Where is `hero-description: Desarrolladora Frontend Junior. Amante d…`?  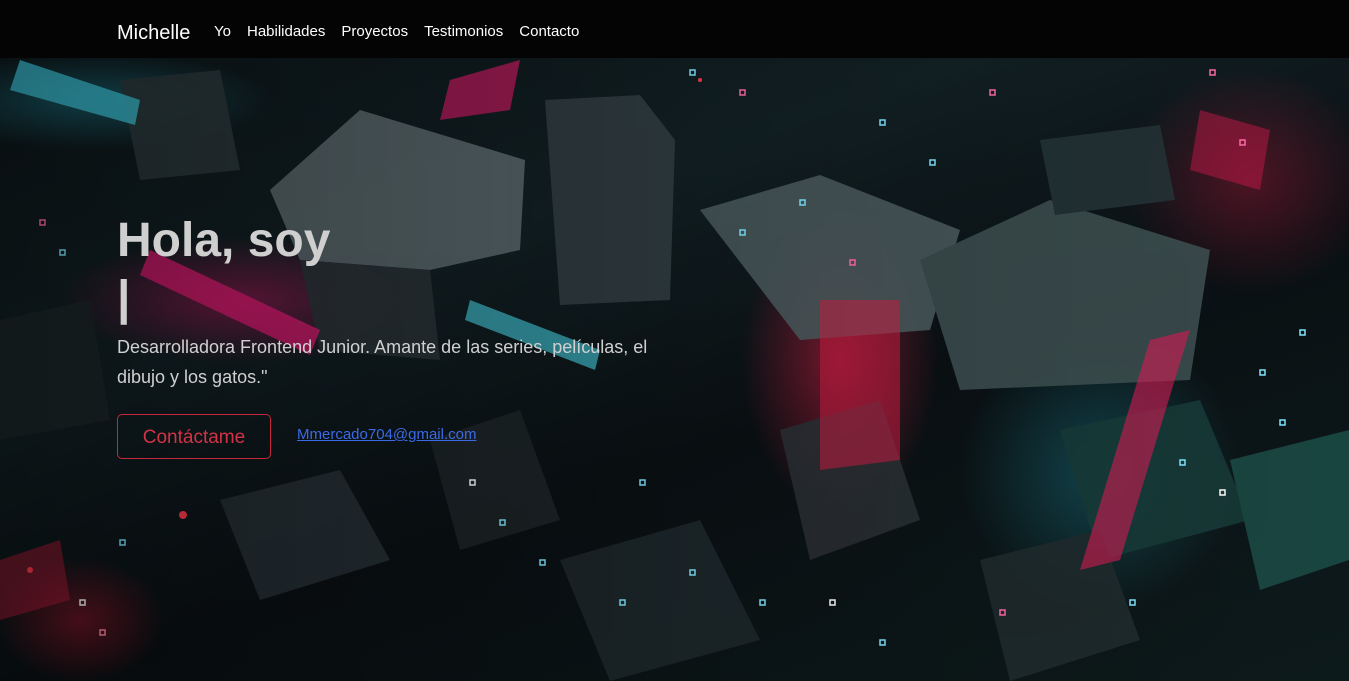
hero-description: Desarrolladora Frontend Junior. Amante d… is located at coordinates (382, 362).